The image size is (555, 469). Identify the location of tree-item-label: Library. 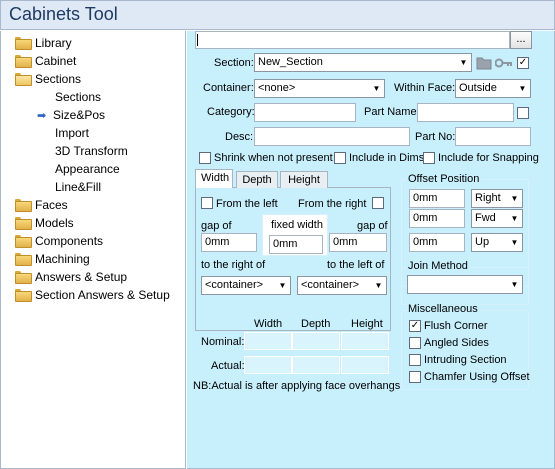
(53, 43).